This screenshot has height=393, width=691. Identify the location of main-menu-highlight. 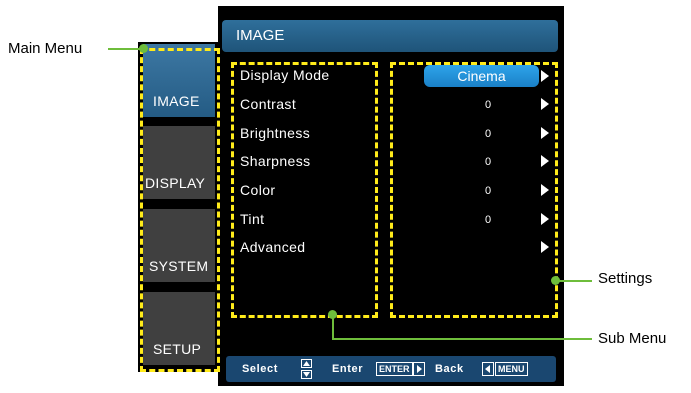
(180, 210).